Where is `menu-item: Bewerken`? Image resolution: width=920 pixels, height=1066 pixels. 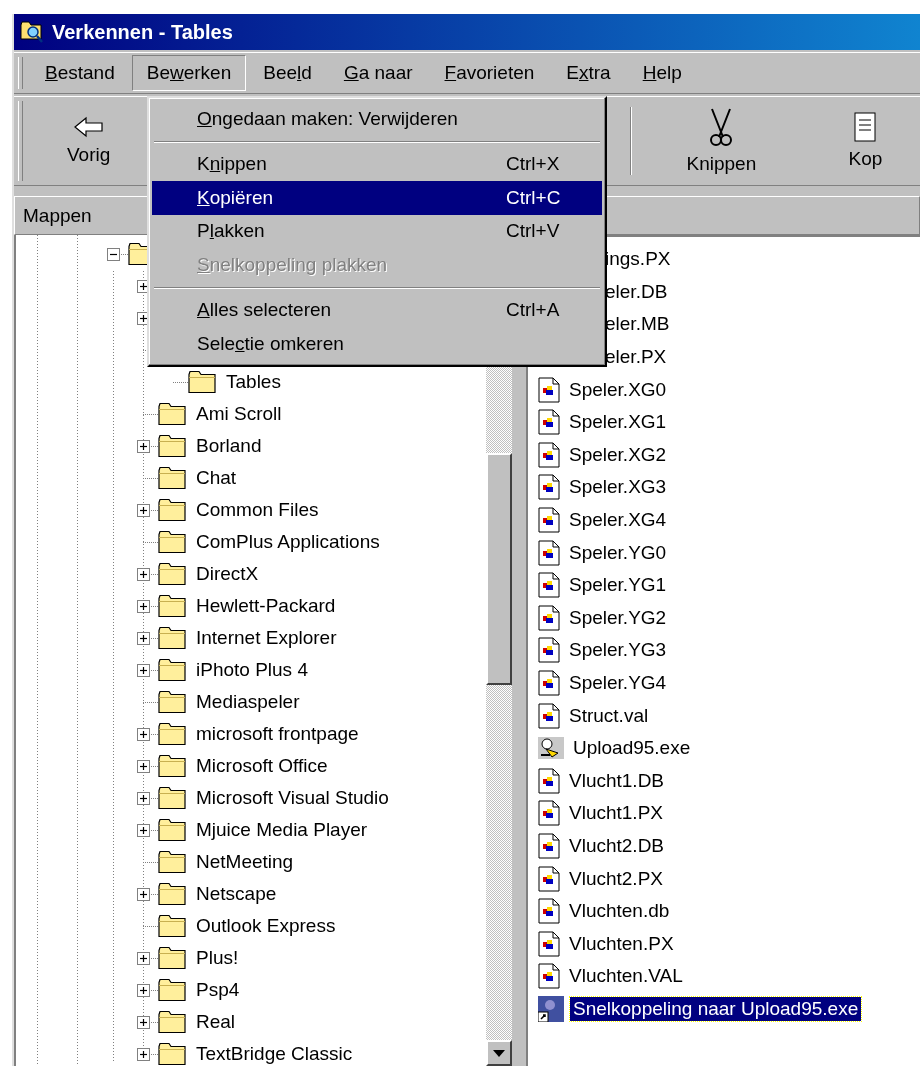 menu-item: Bewerken is located at coordinates (189, 73).